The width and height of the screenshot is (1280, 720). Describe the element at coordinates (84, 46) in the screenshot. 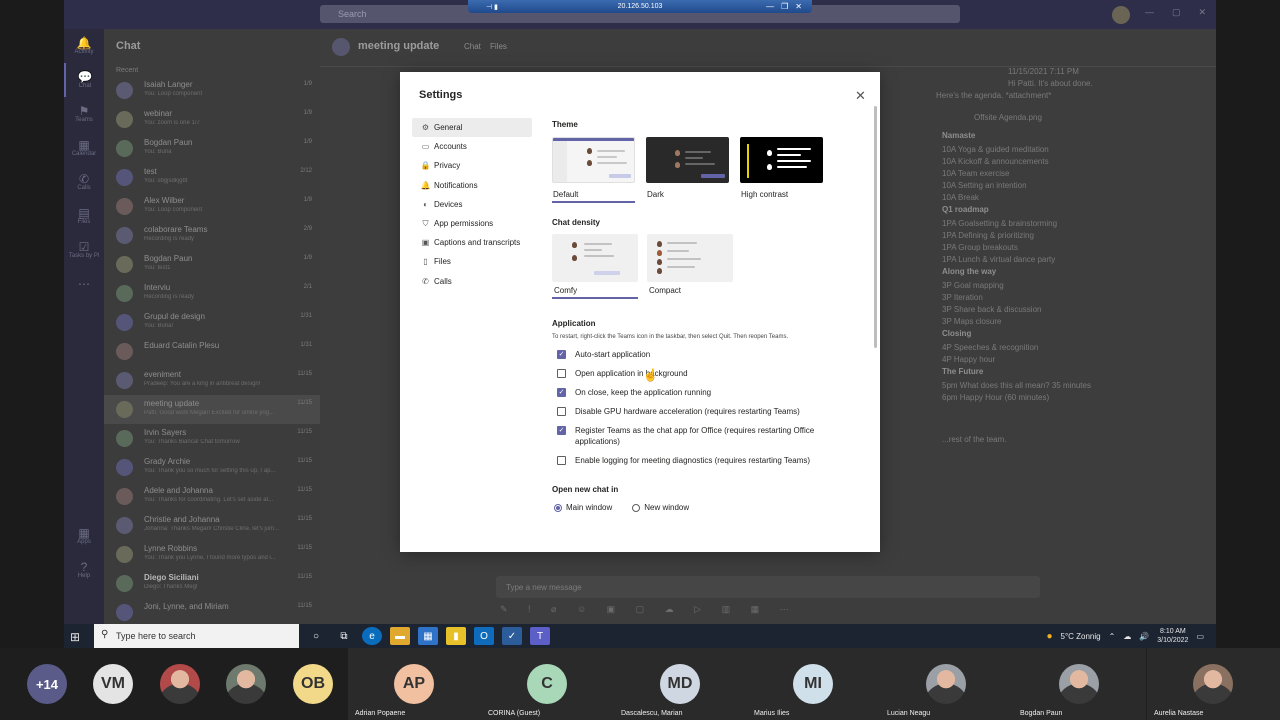

I see `rail-item: 🔔 Activity` at that location.